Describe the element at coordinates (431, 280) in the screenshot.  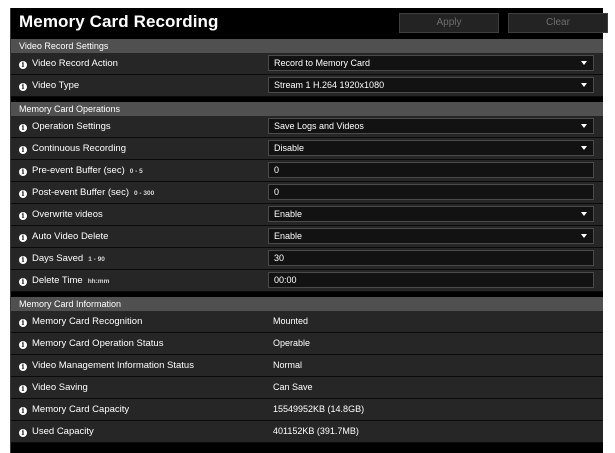
I see `delete-time-input: 00:00` at that location.